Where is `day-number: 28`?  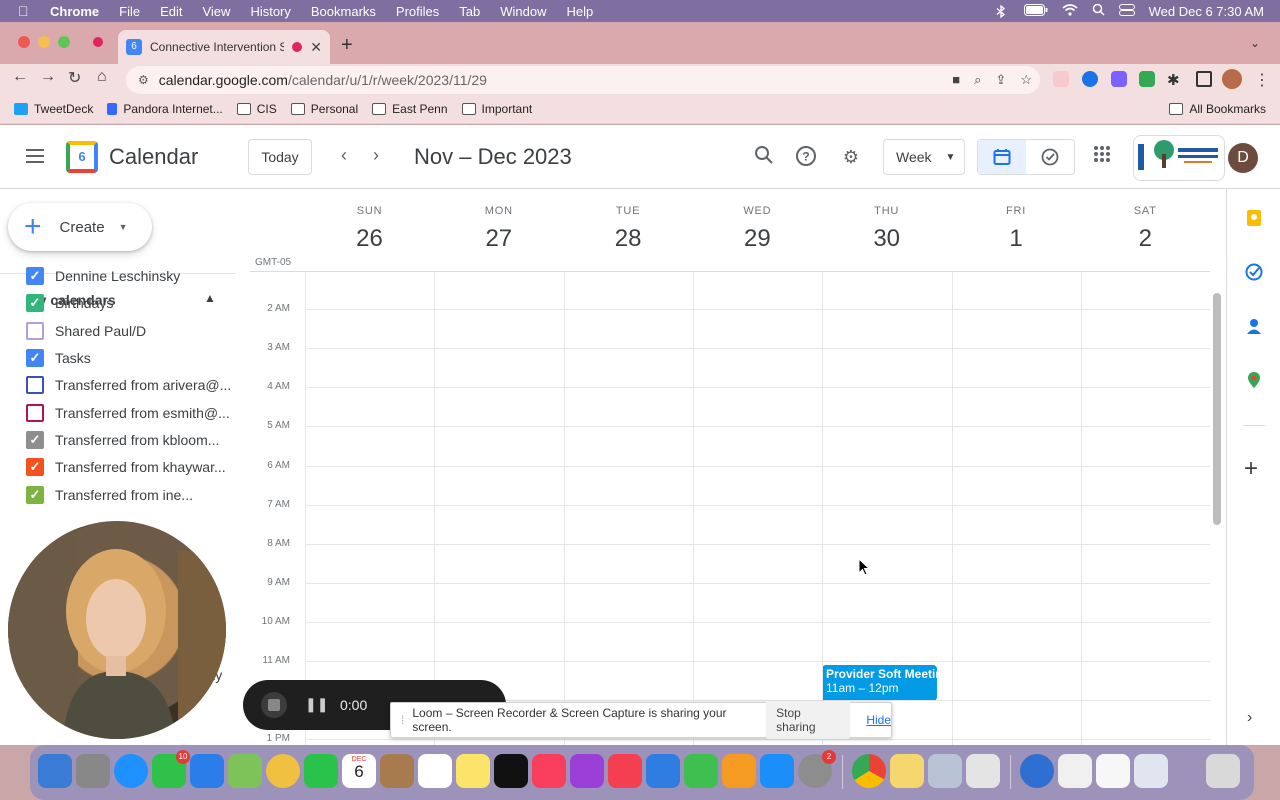 day-number: 28 is located at coordinates (628, 239).